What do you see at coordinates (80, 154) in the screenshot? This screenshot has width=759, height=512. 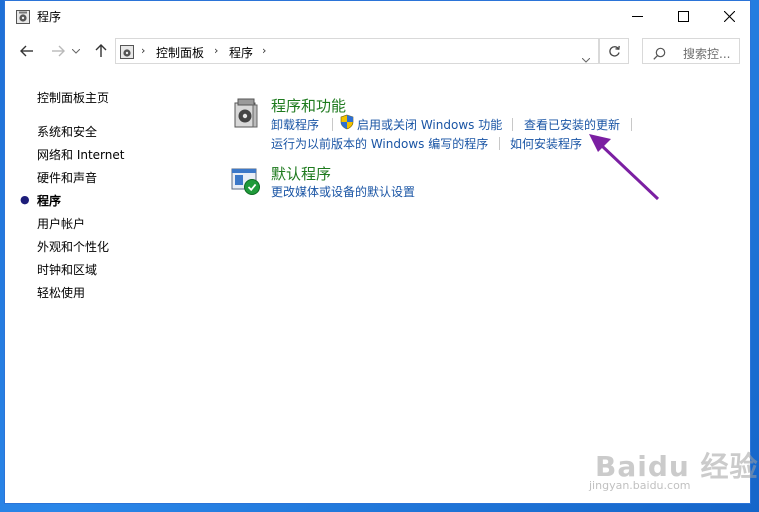 I see `sidebar-item-network-internet: 网络和 Internet` at bounding box center [80, 154].